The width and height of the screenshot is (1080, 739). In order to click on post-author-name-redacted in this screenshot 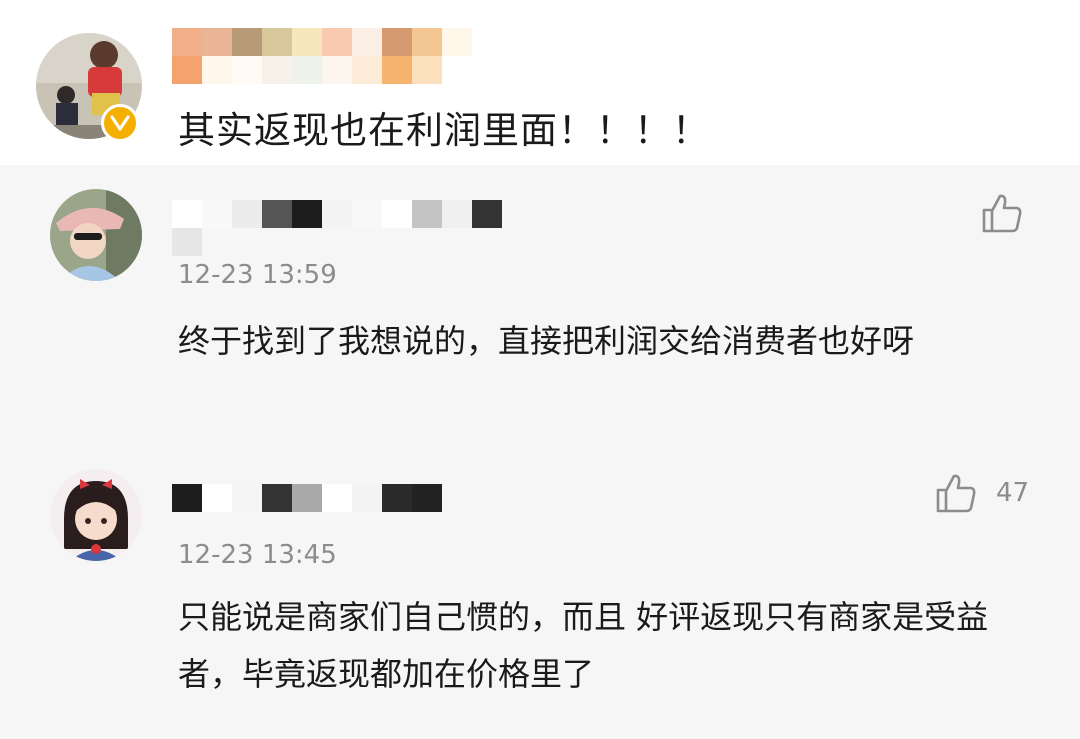, I will do `click(322, 56)`.